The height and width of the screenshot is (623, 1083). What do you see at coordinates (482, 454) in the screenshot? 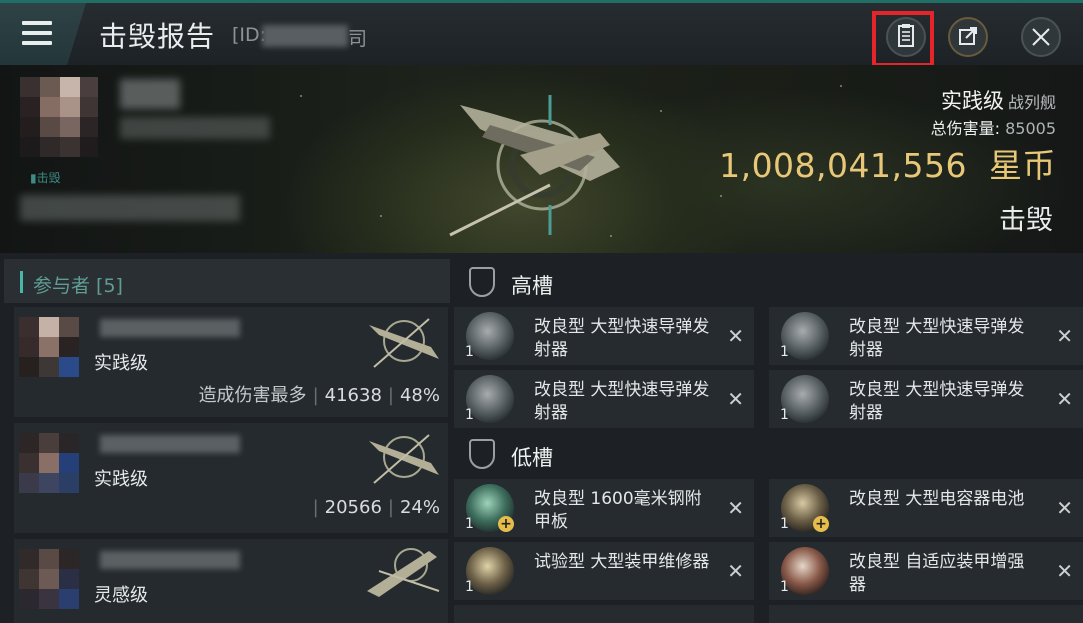
I see `low-slot-icon` at bounding box center [482, 454].